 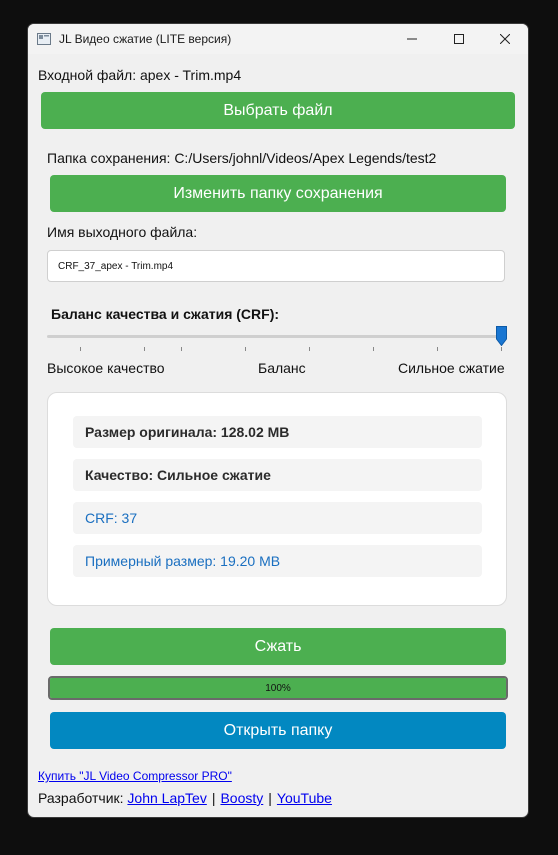 What do you see at coordinates (122, 232) in the screenshot?
I see `output-name-label: Имя выходного файла:` at bounding box center [122, 232].